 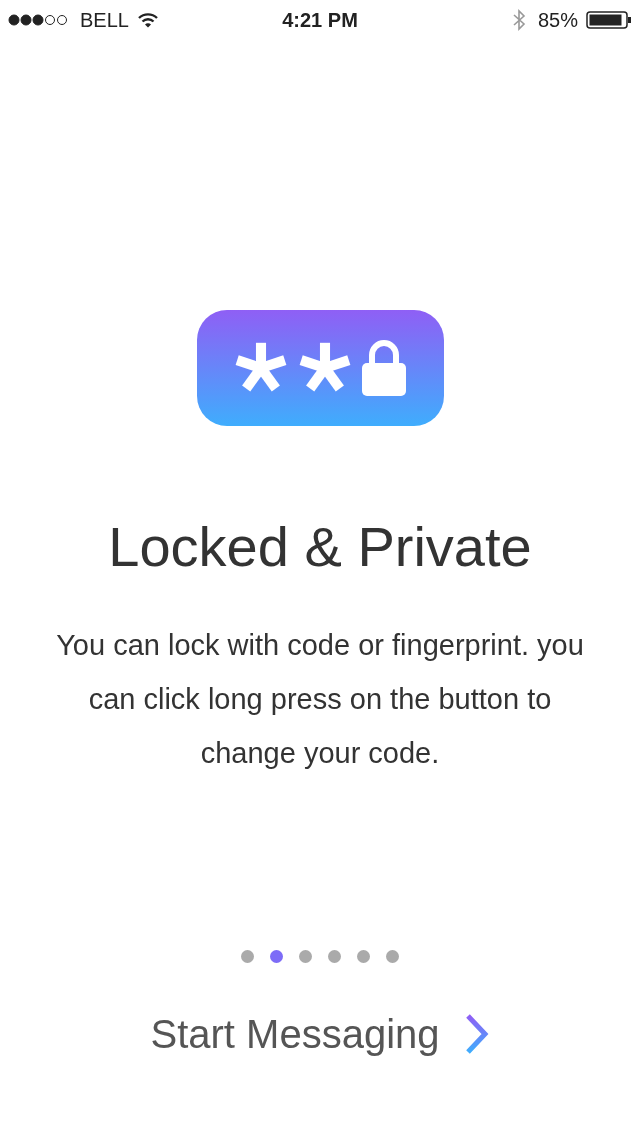 I want to click on start-messaging-button: Start Messaging, so click(x=320, y=1033).